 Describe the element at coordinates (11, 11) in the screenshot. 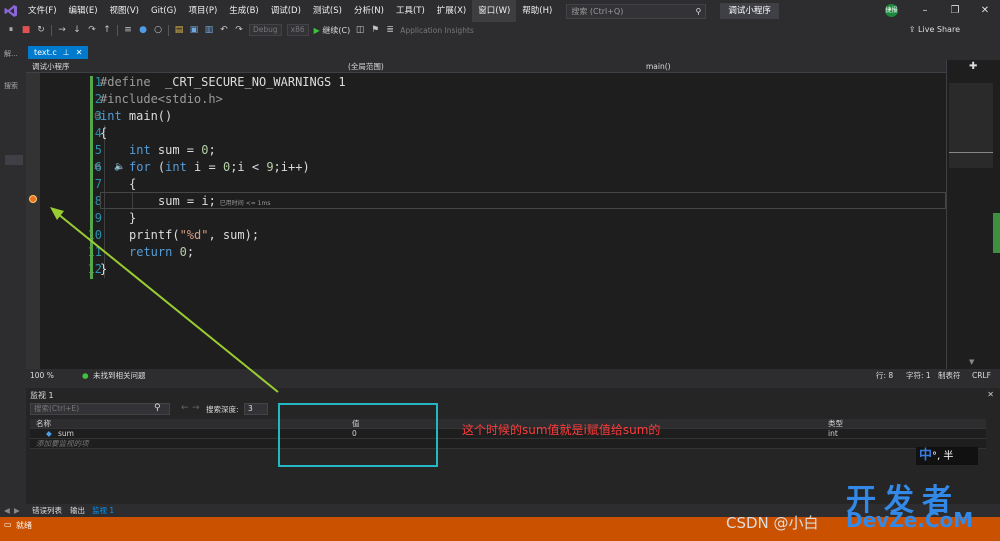

I see `visual-studio-logo-icon` at that location.